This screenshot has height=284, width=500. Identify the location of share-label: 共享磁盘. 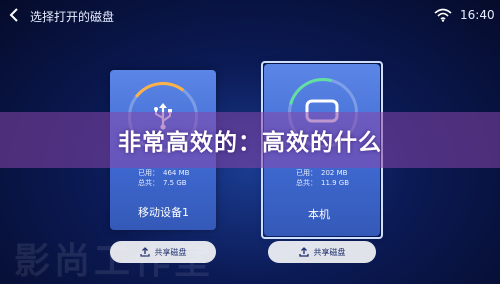
(329, 252).